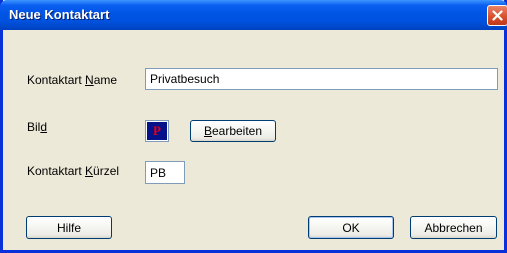 Image resolution: width=507 pixels, height=253 pixels. What do you see at coordinates (165, 172) in the screenshot?
I see `kuerzel-input` at bounding box center [165, 172].